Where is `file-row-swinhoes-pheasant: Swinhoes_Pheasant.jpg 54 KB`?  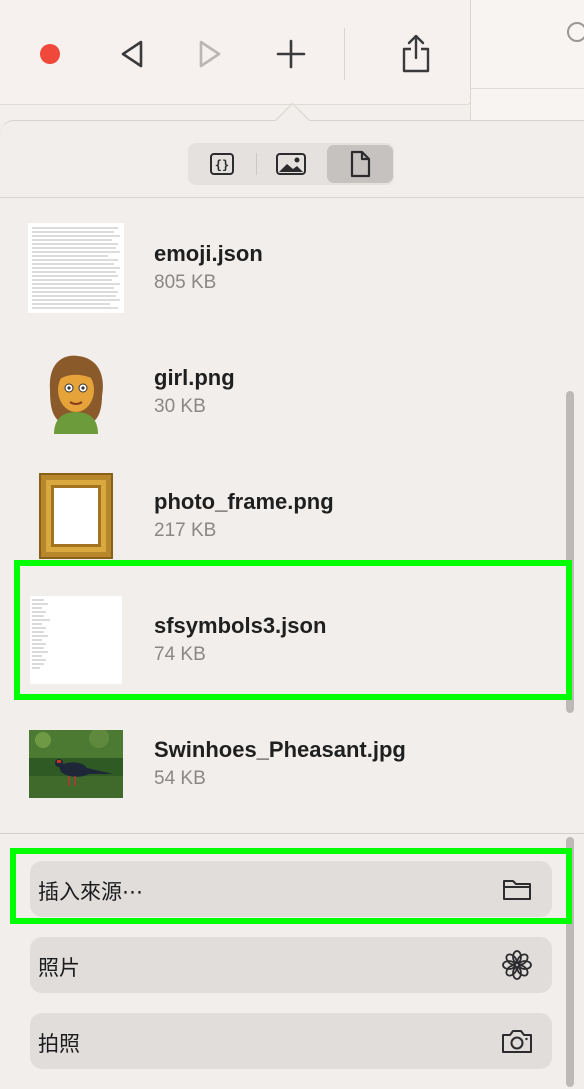 file-row-swinhoes-pheasant: Swinhoes_Pheasant.jpg 54 KB is located at coordinates (285, 763).